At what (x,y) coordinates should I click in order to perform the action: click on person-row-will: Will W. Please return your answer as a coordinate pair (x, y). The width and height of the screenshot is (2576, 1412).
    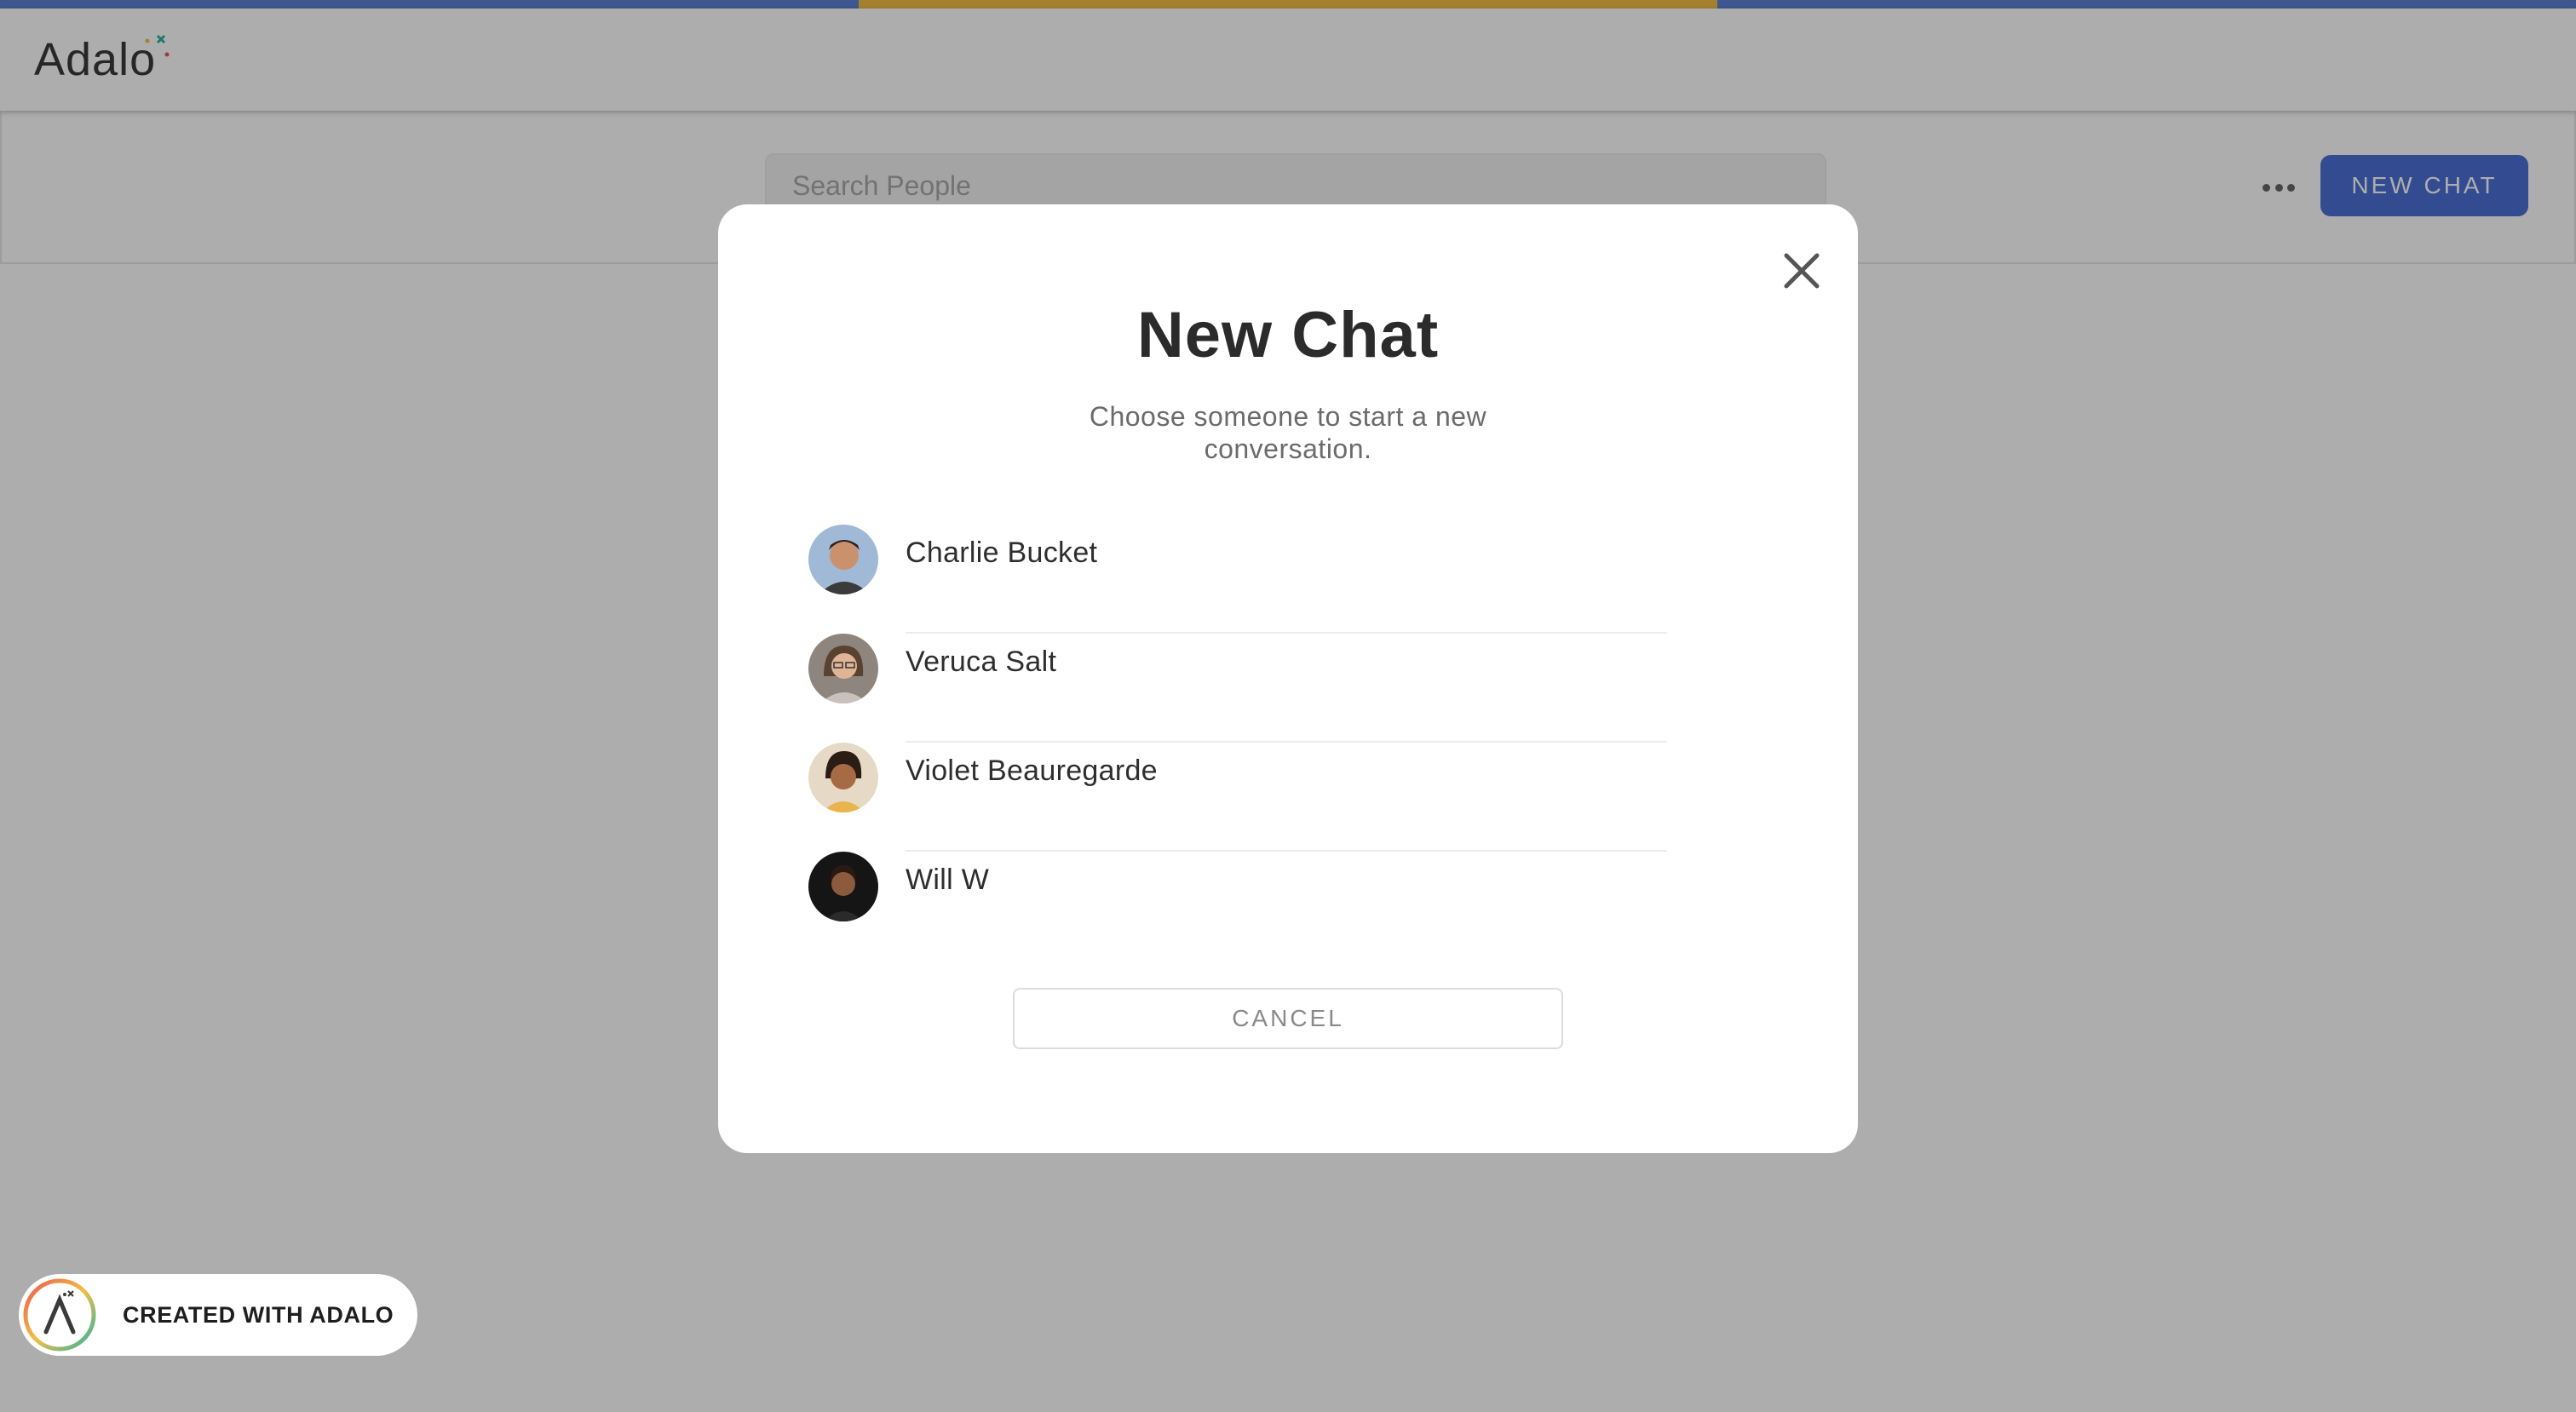
    Looking at the image, I should click on (1238, 906).